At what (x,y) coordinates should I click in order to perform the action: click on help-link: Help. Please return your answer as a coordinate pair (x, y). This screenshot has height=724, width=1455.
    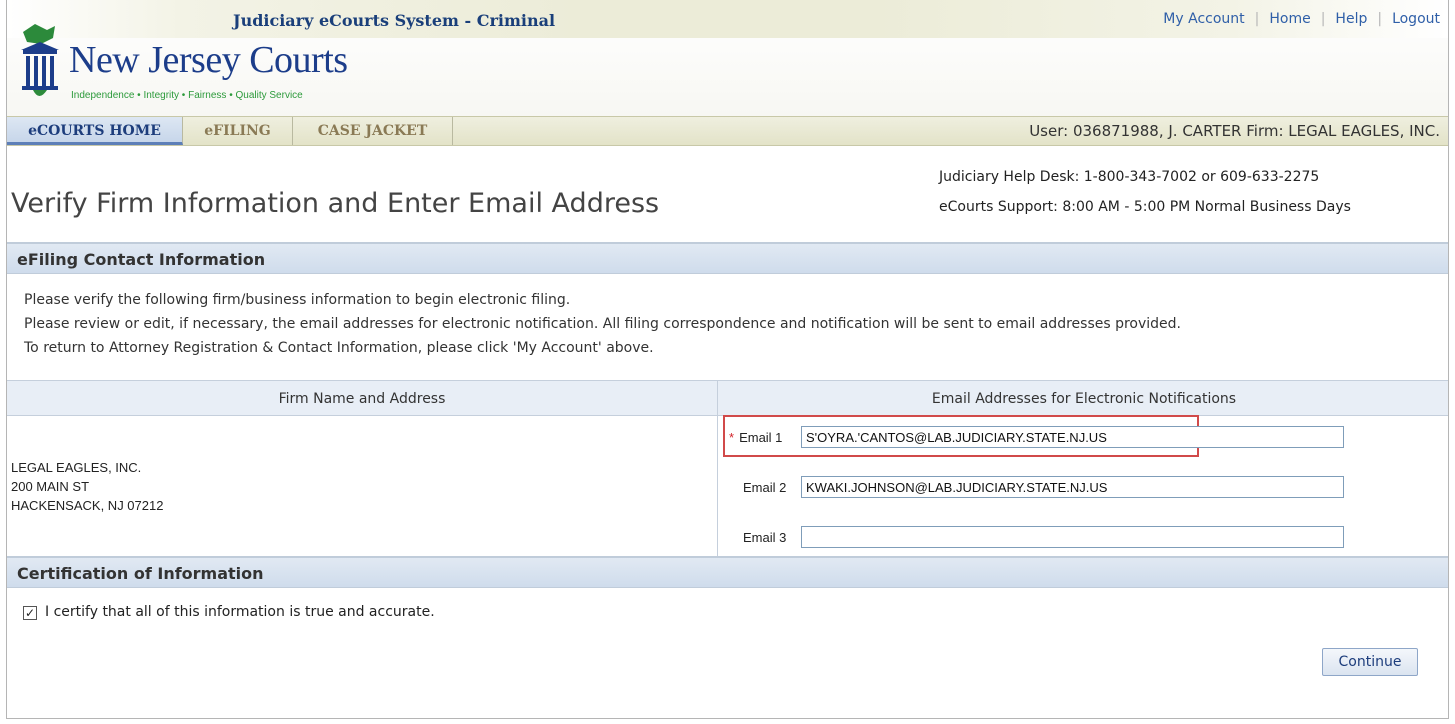
    Looking at the image, I should click on (1351, 19).